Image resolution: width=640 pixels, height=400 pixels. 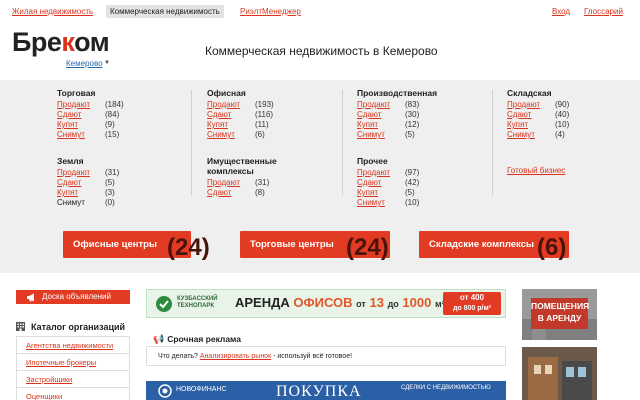 What do you see at coordinates (114, 104) in the screenshot?
I see `count: (184)` at bounding box center [114, 104].